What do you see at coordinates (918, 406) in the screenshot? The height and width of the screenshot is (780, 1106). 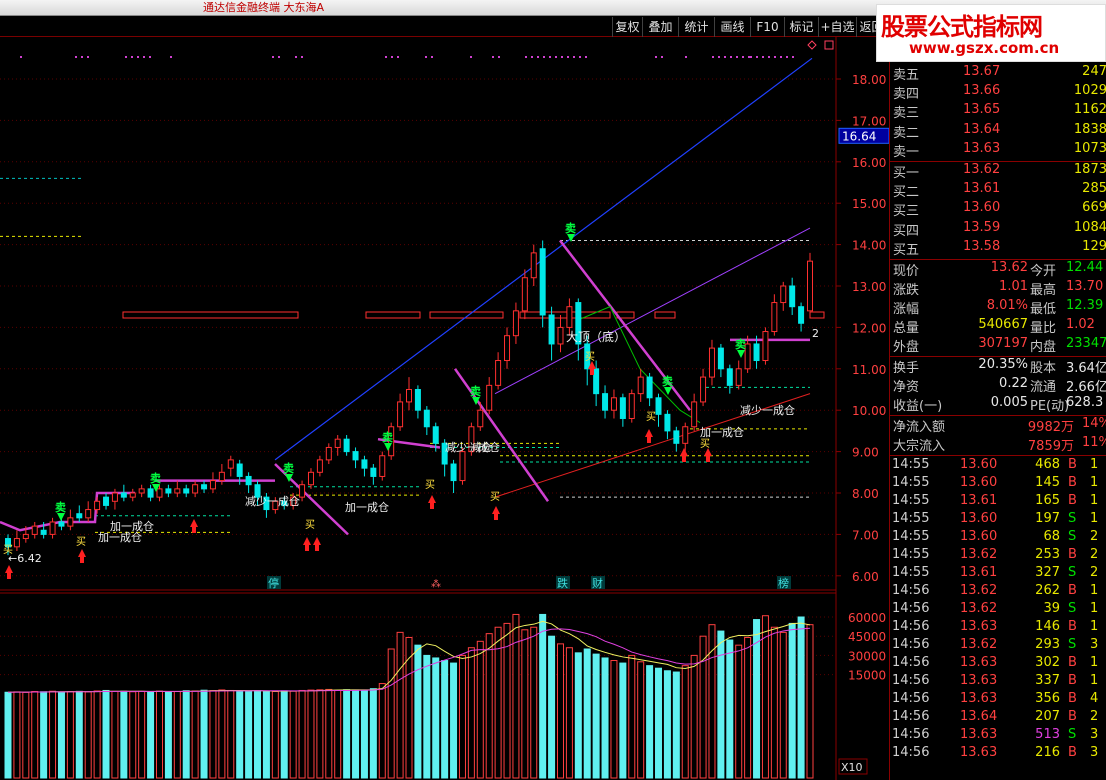 I see `fundamental-label: 收益(一)` at bounding box center [918, 406].